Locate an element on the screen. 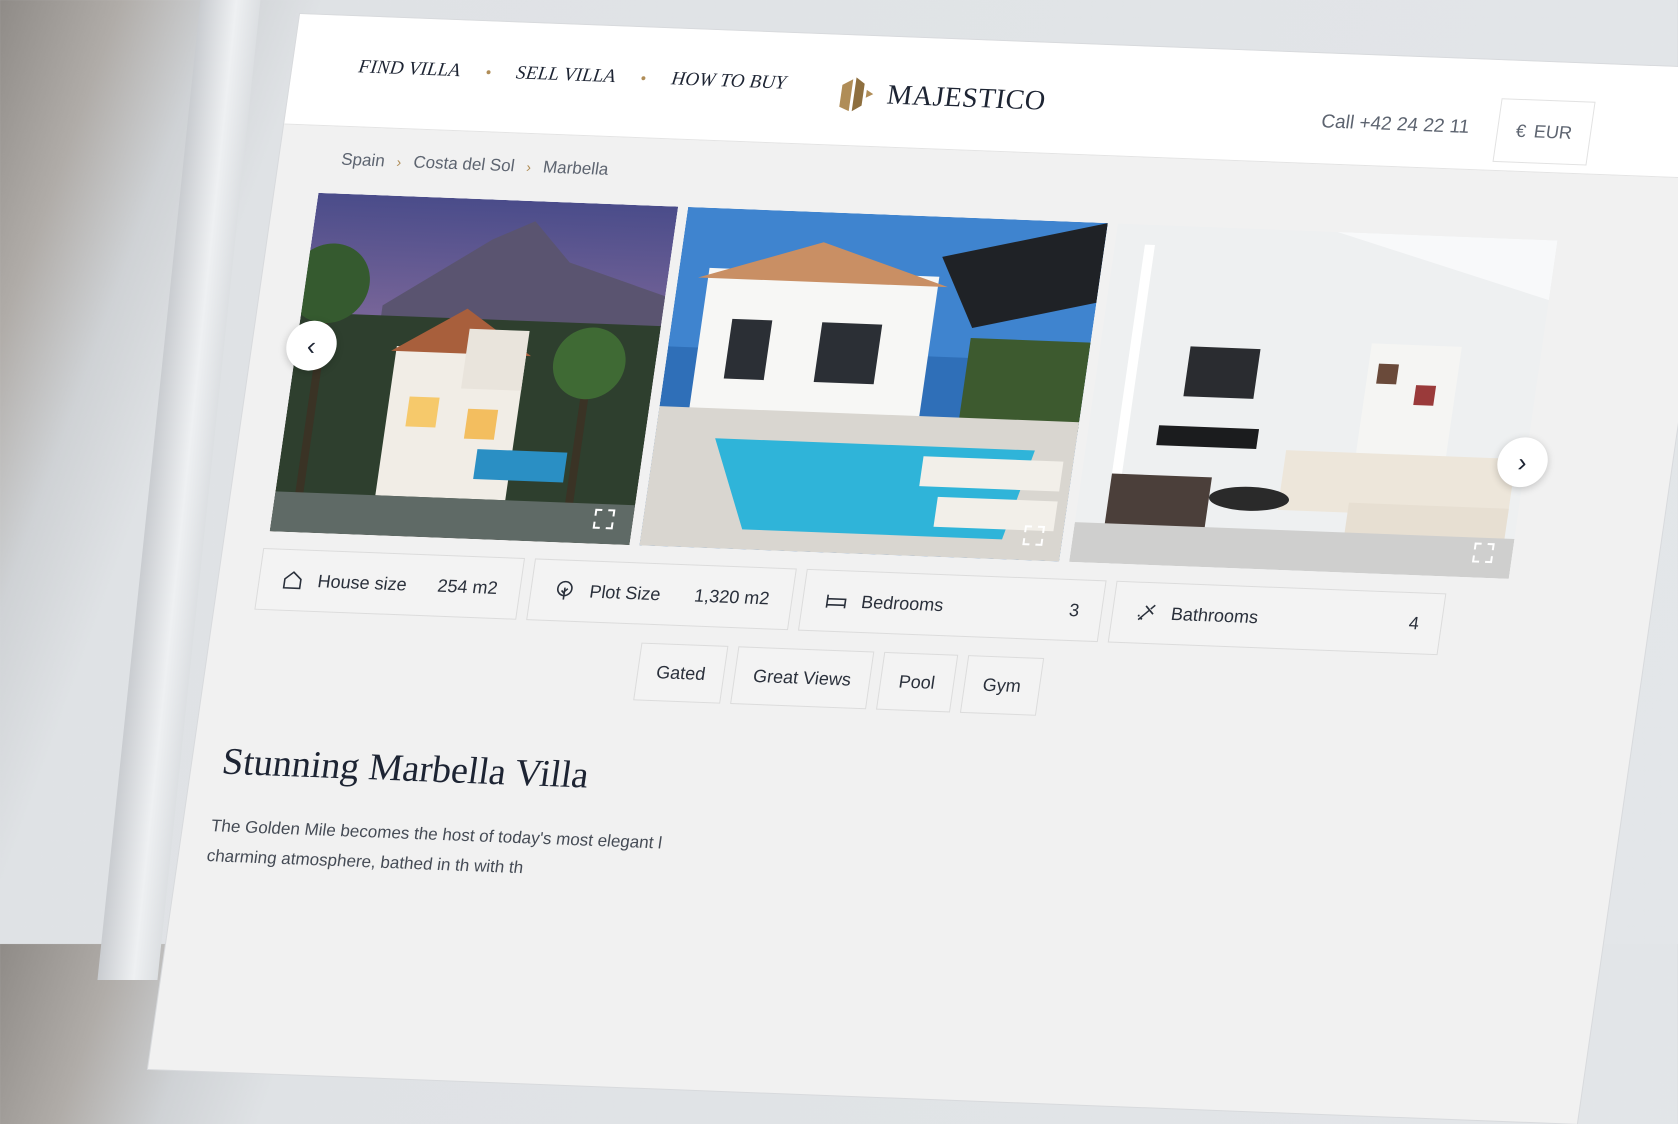 The width and height of the screenshot is (1678, 1124). tree-icon is located at coordinates (564, 590).